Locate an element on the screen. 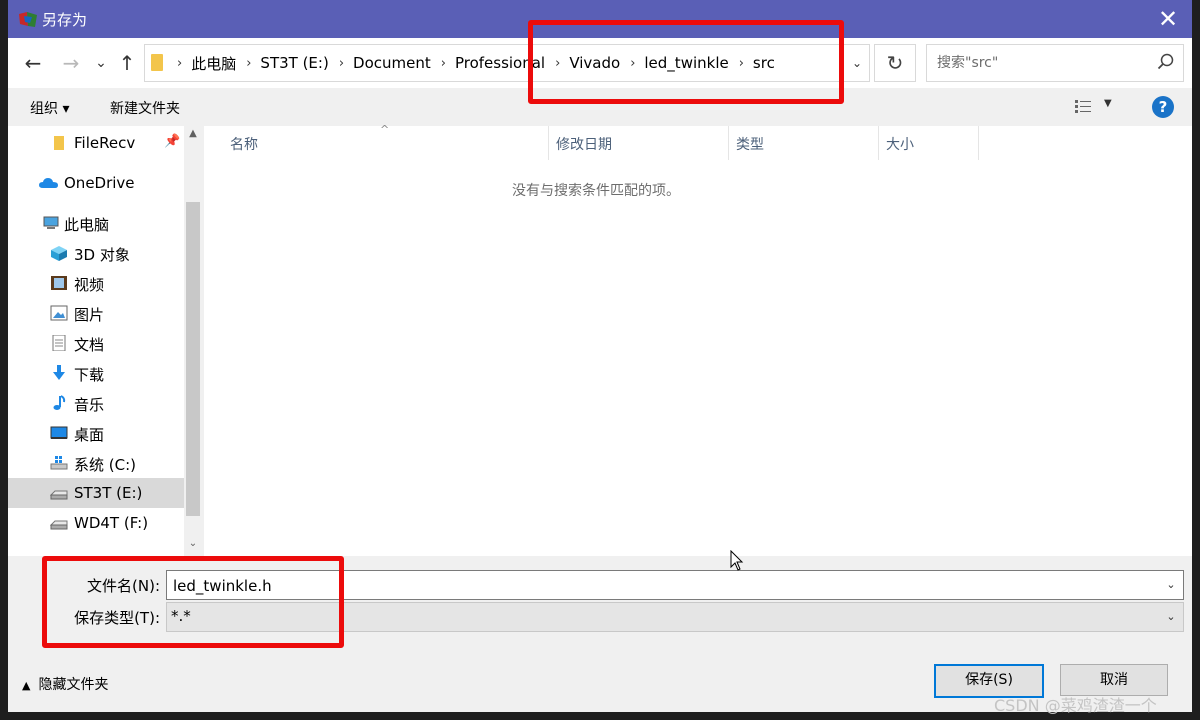  sidebar-item-label: FileRecv is located at coordinates (105, 143).